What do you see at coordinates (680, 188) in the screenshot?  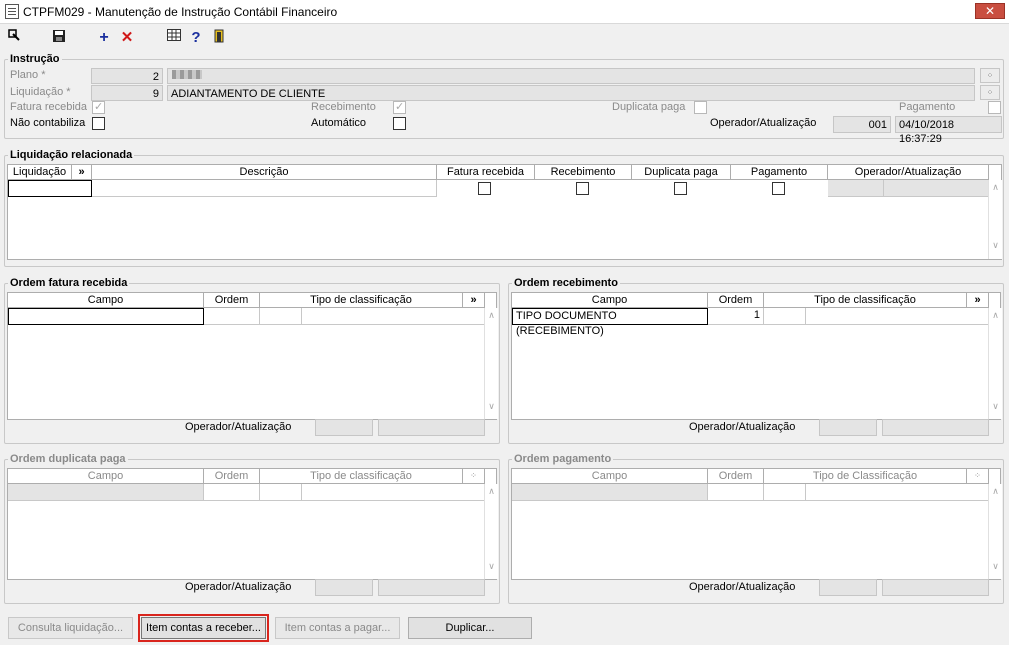 I see `row-duplicata-paga-checkbox` at bounding box center [680, 188].